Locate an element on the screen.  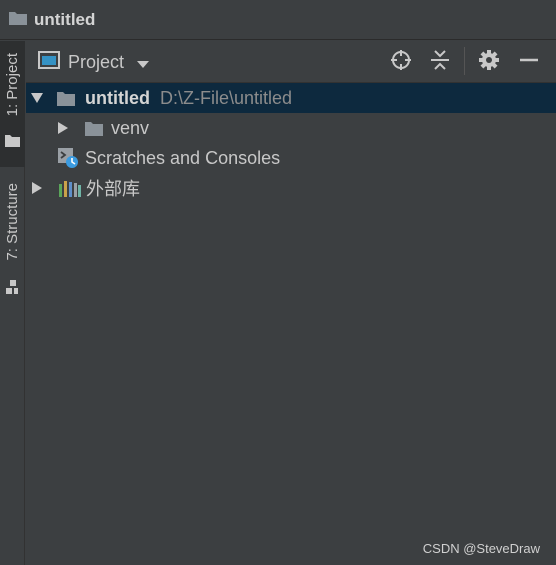
project-view-icon is located at coordinates (49, 62).